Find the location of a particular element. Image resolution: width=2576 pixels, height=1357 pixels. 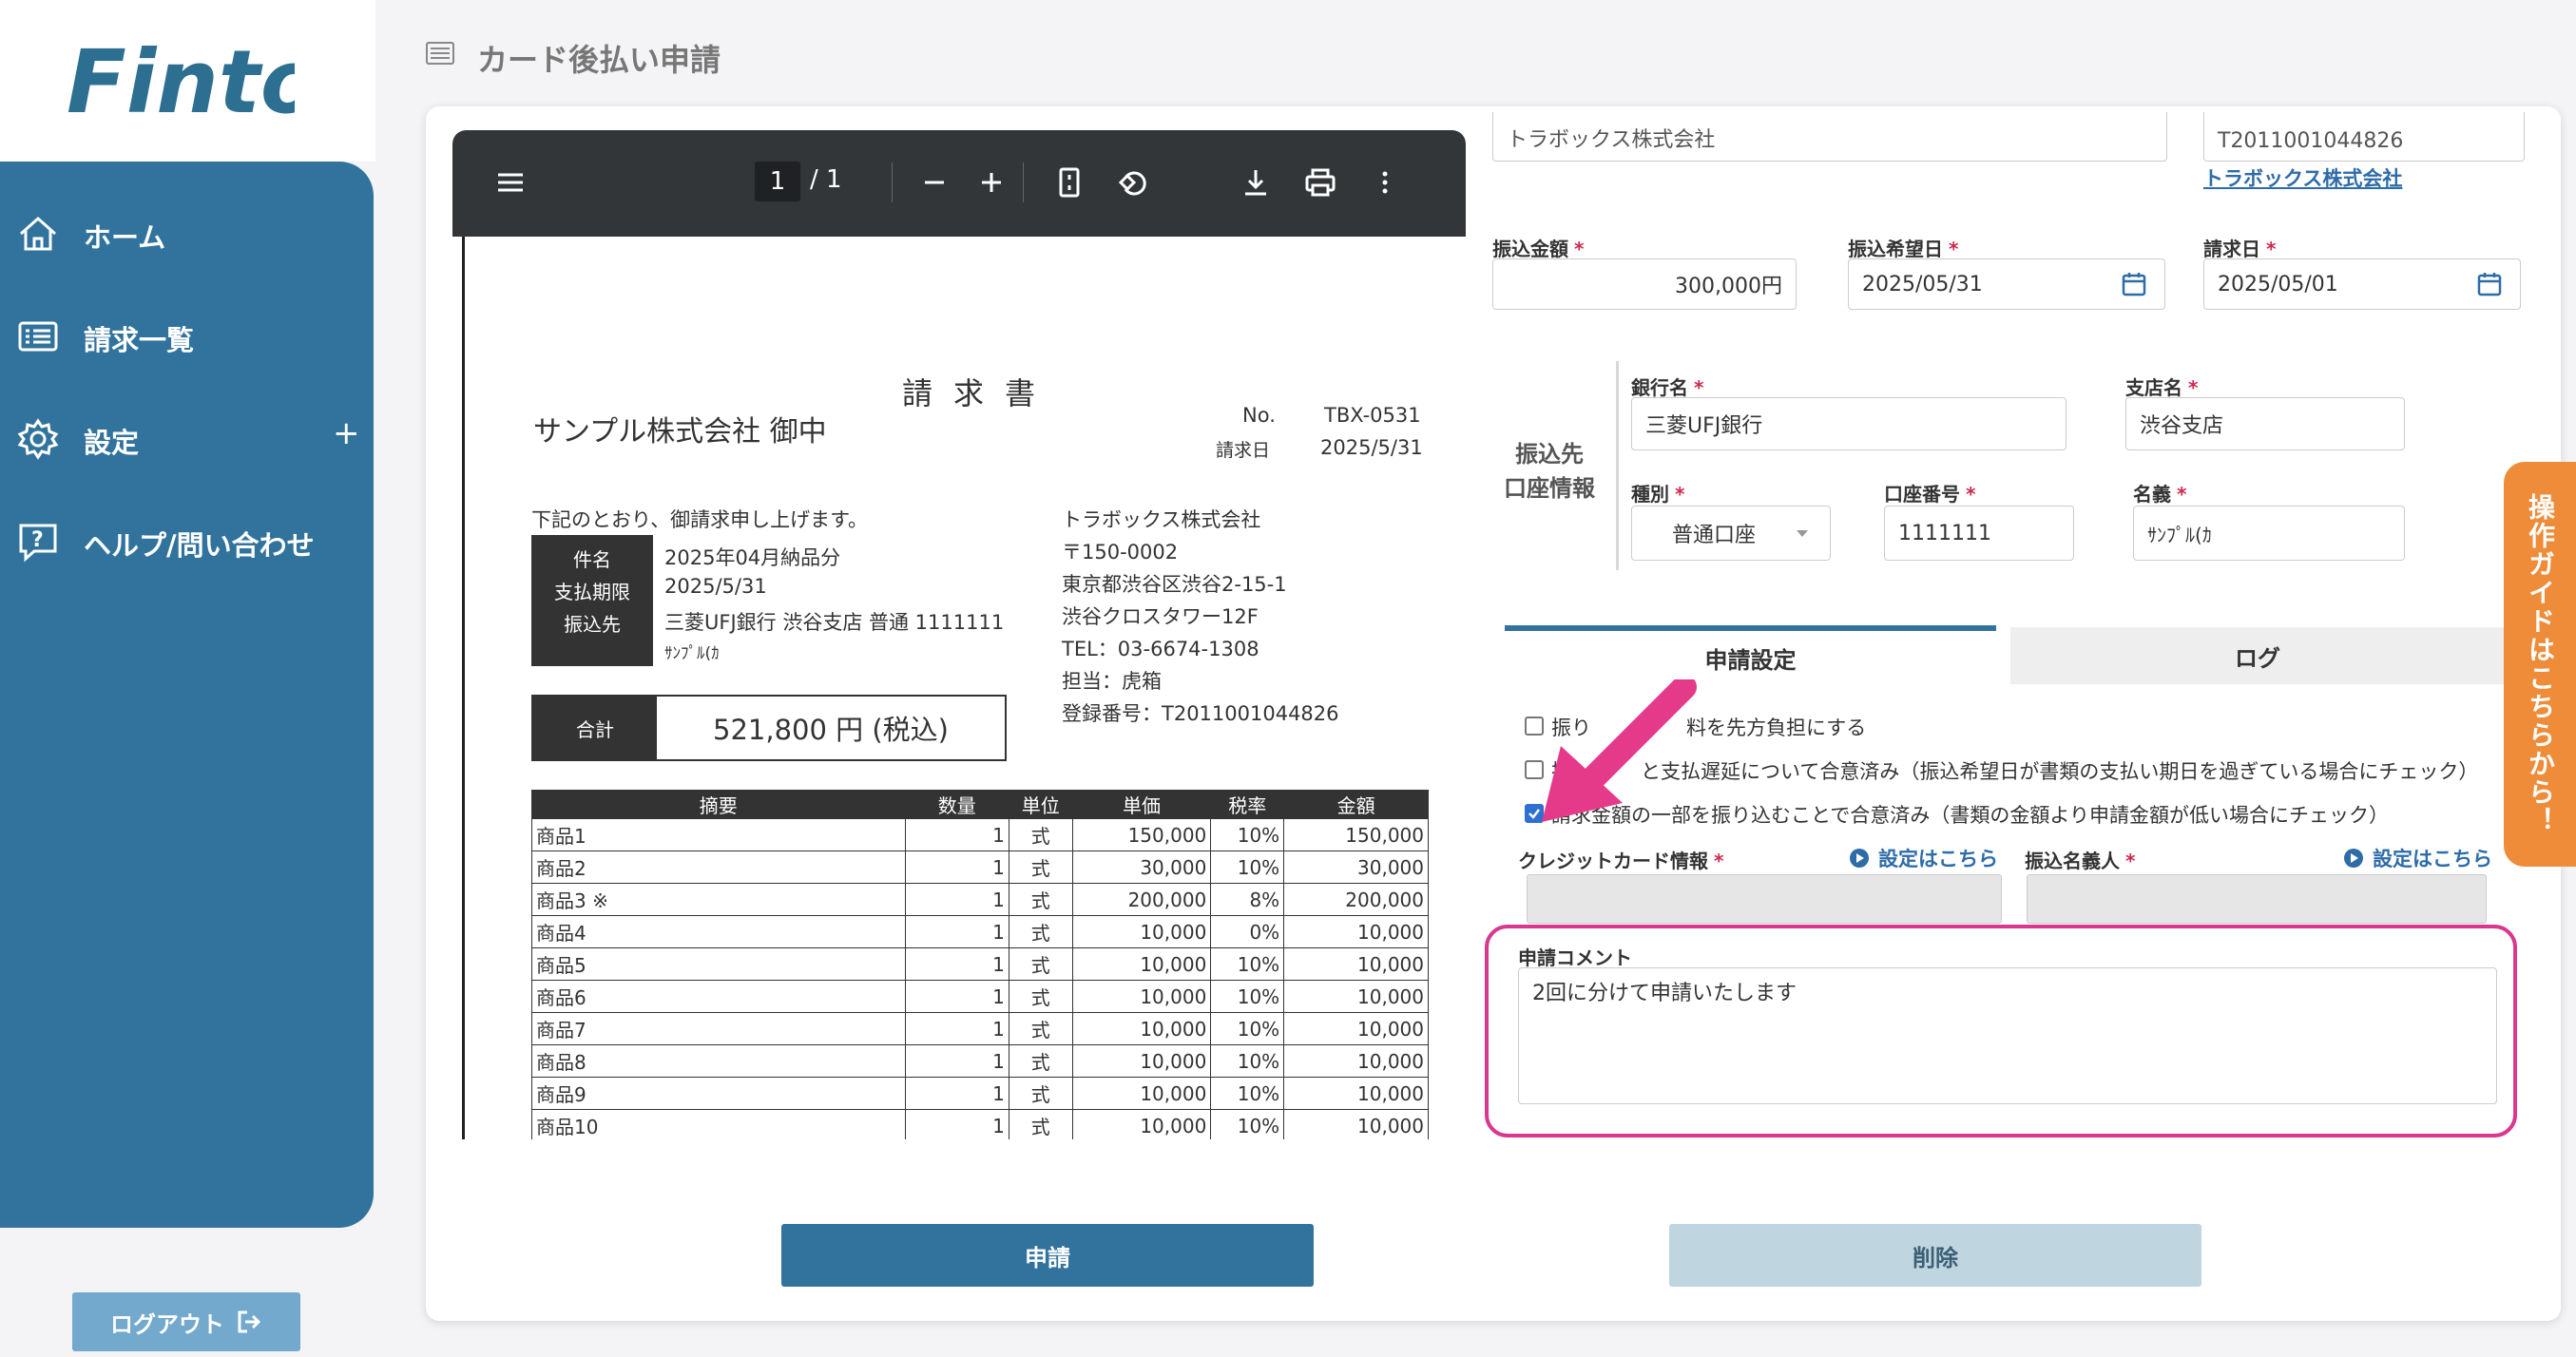

invoice-info-labels: 件名 支払期限 振込先 is located at coordinates (592, 600).